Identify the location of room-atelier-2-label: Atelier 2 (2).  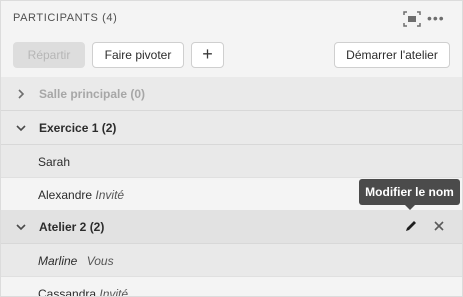
(72, 227).